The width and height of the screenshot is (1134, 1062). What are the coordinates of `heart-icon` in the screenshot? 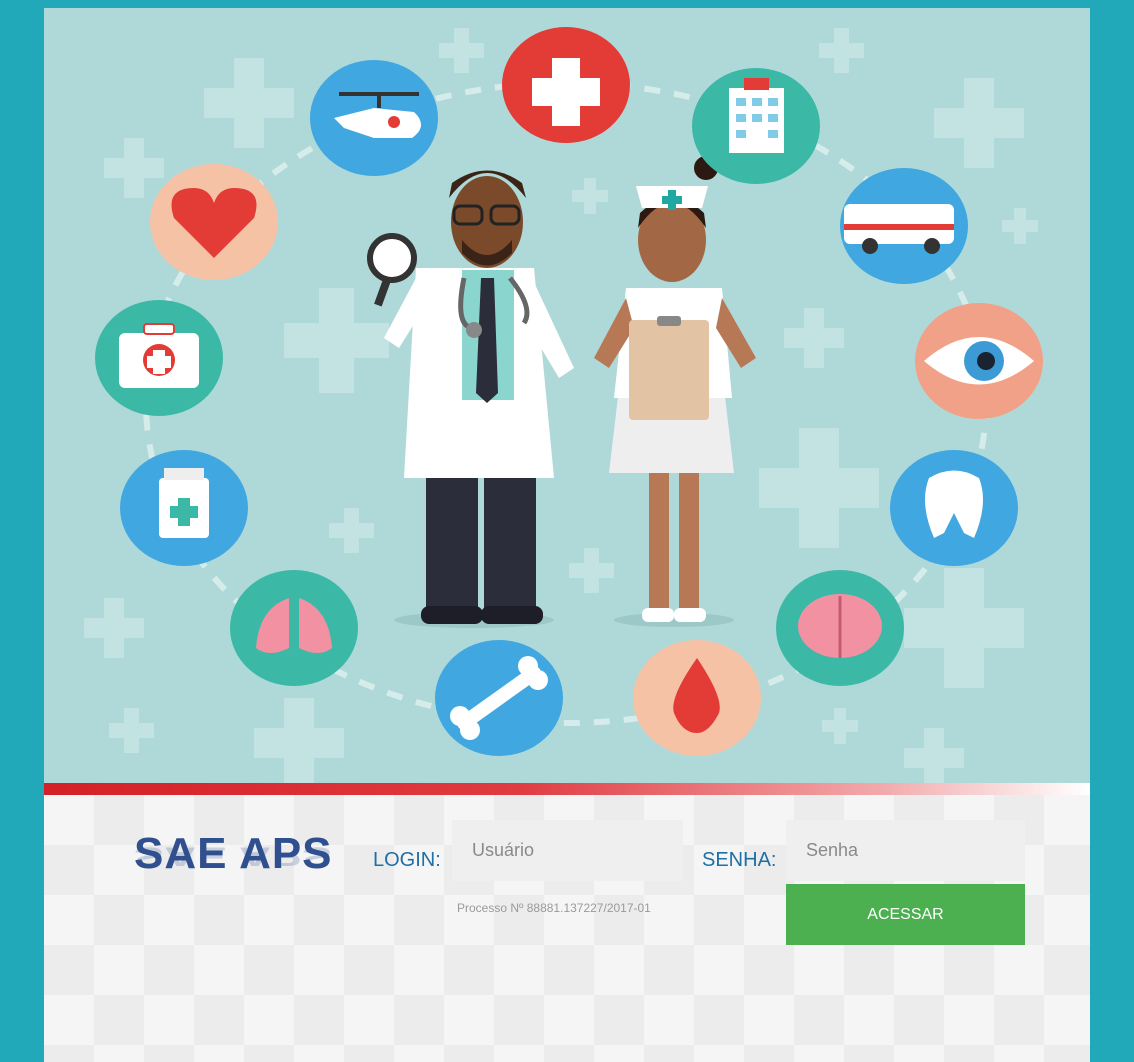 It's located at (214, 222).